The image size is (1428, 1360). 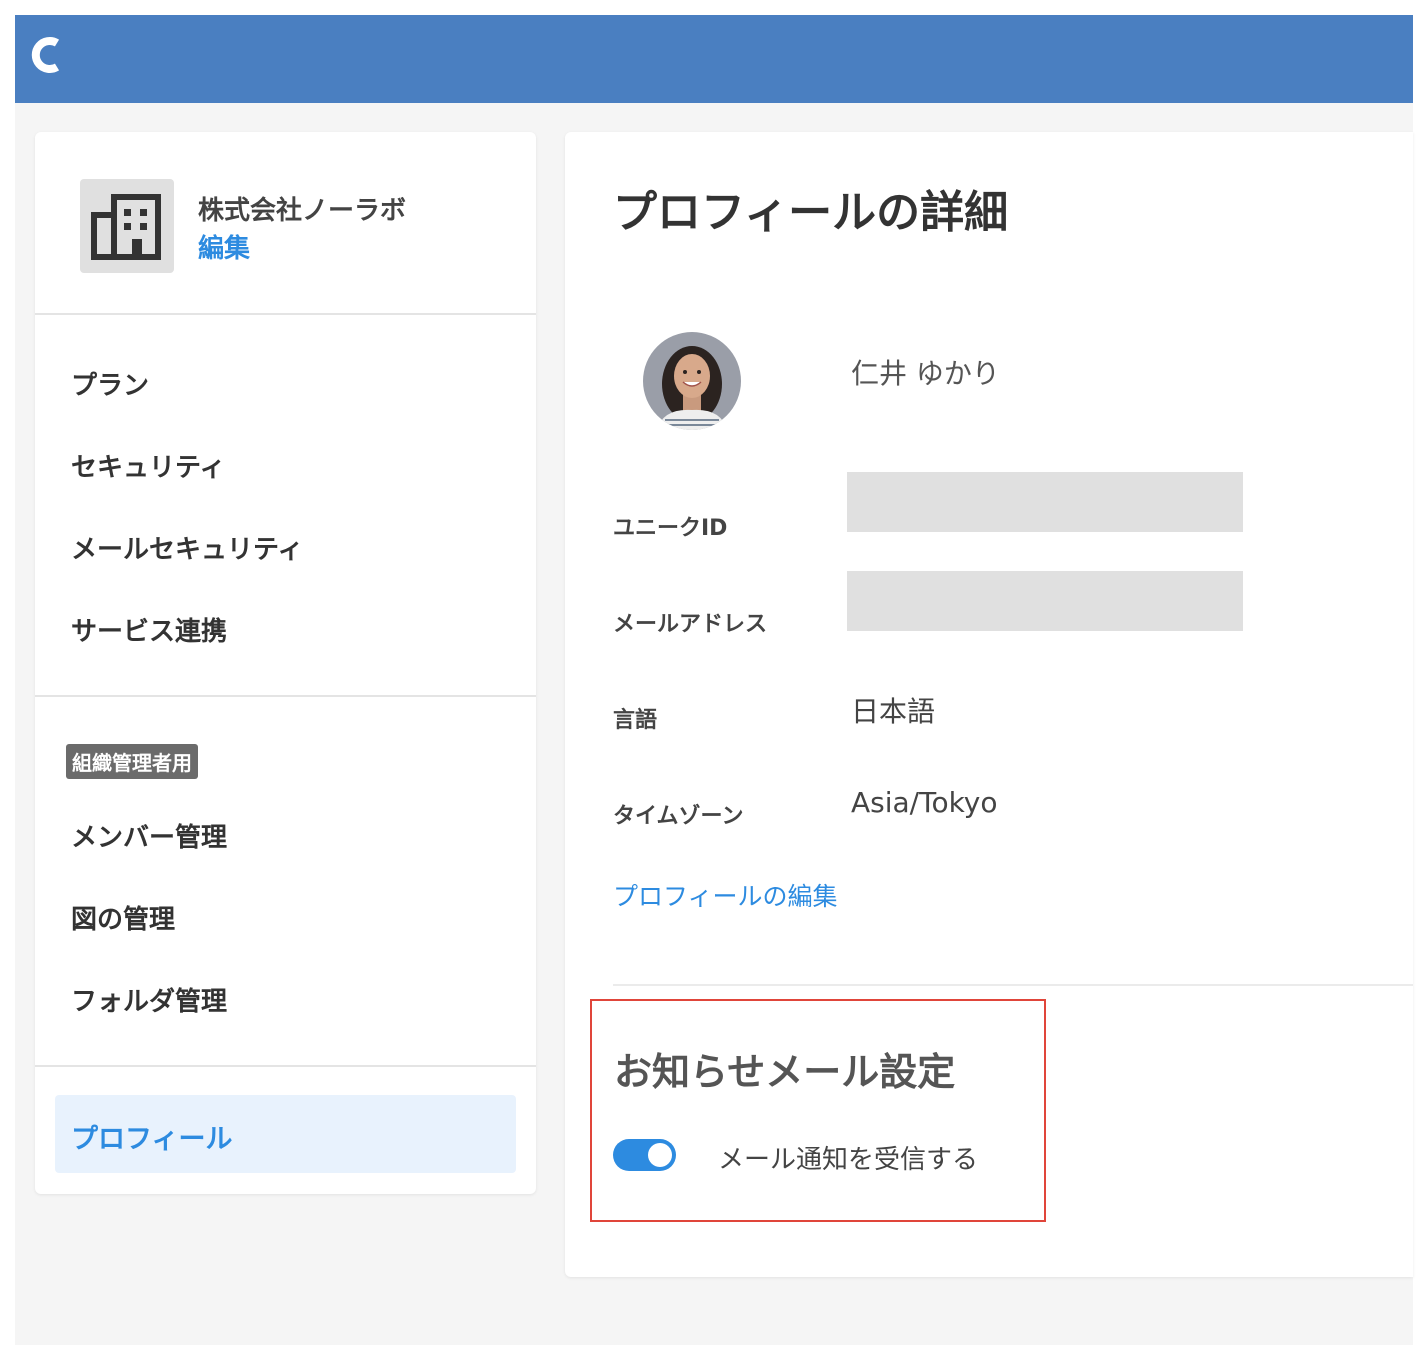 What do you see at coordinates (893, 711) in the screenshot?
I see `language-value: 日本語` at bounding box center [893, 711].